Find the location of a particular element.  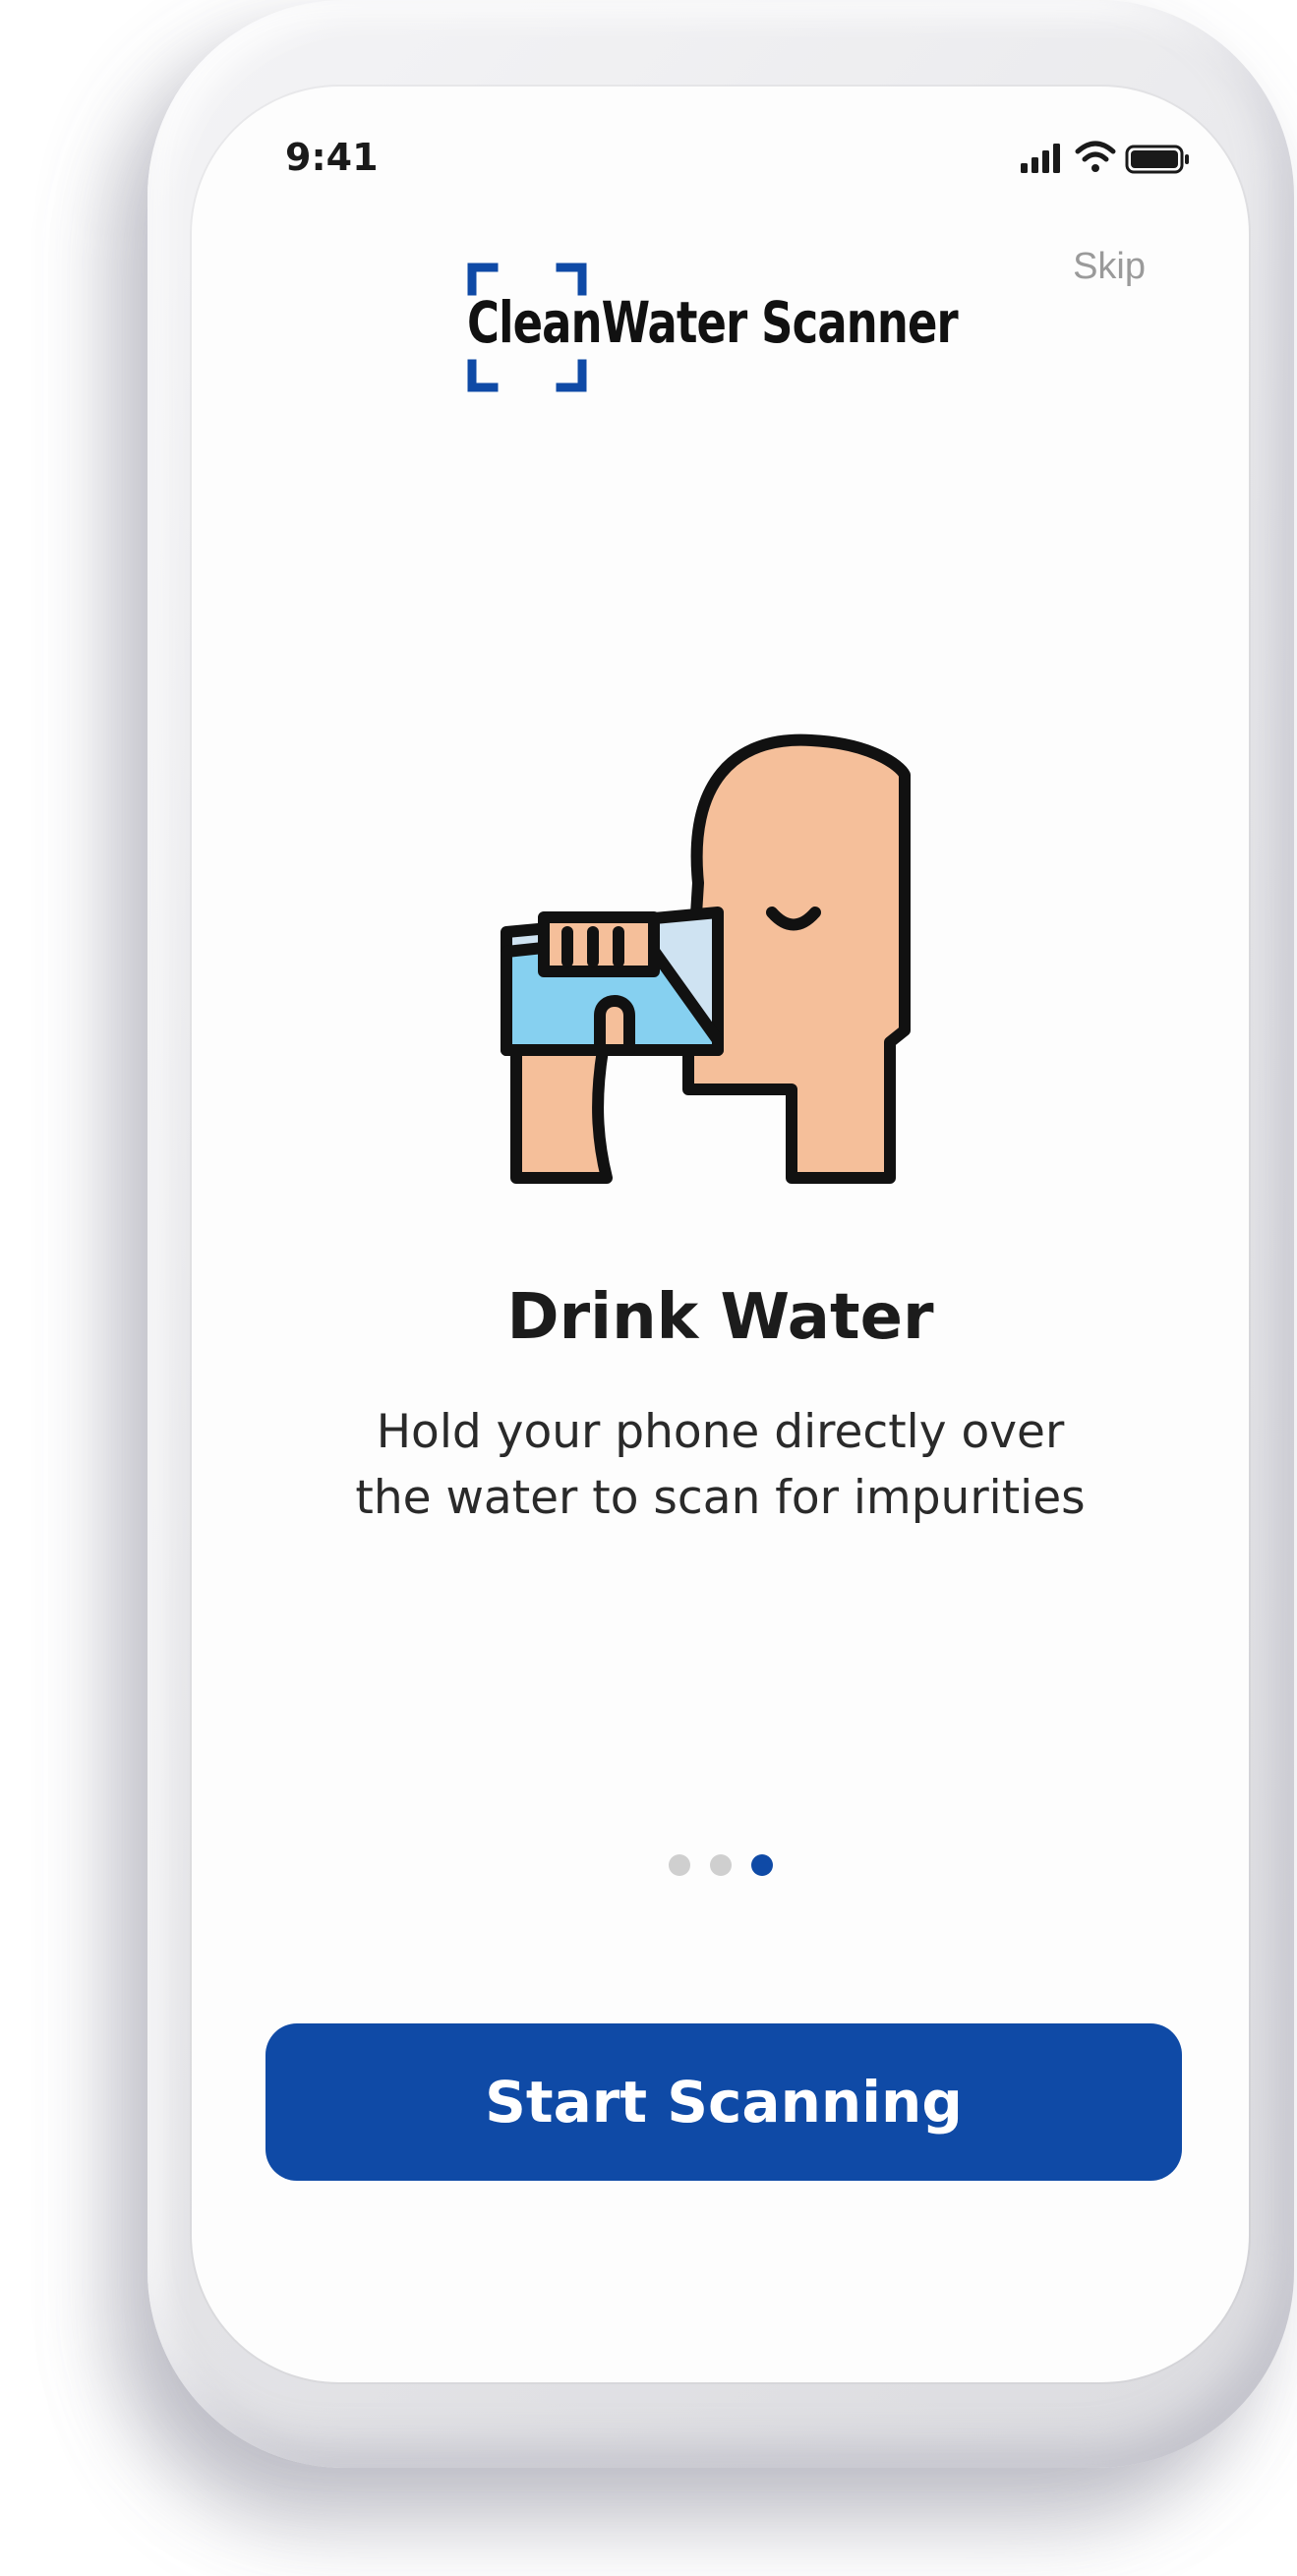

status-icons is located at coordinates (1105, 157).